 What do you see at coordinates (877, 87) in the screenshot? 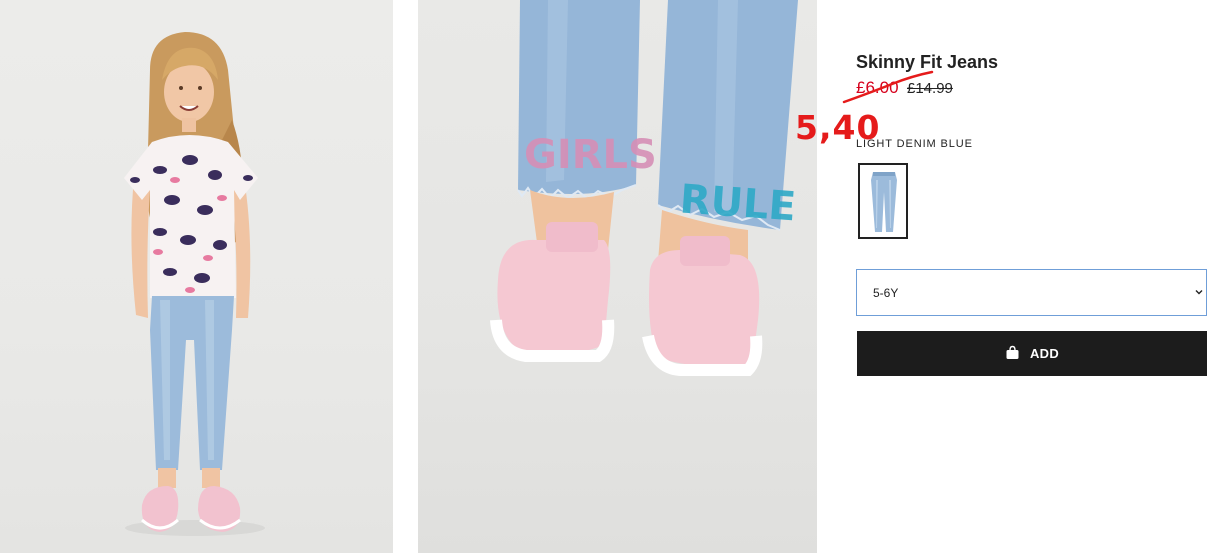
I see `sale-price: £6.00` at bounding box center [877, 87].